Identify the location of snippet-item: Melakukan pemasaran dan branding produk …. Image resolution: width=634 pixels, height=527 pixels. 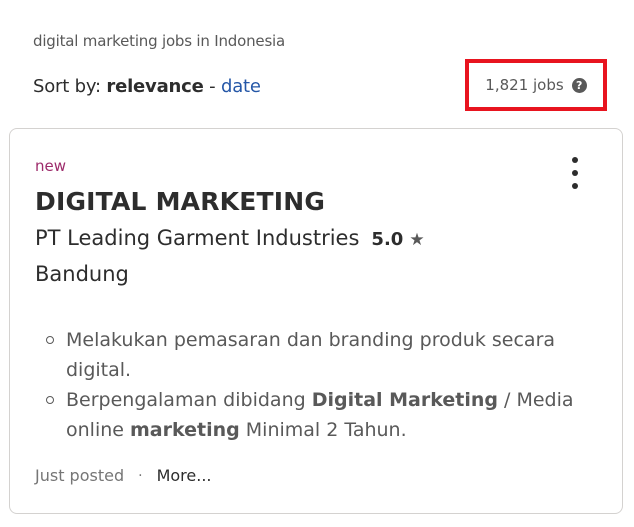
(305, 355).